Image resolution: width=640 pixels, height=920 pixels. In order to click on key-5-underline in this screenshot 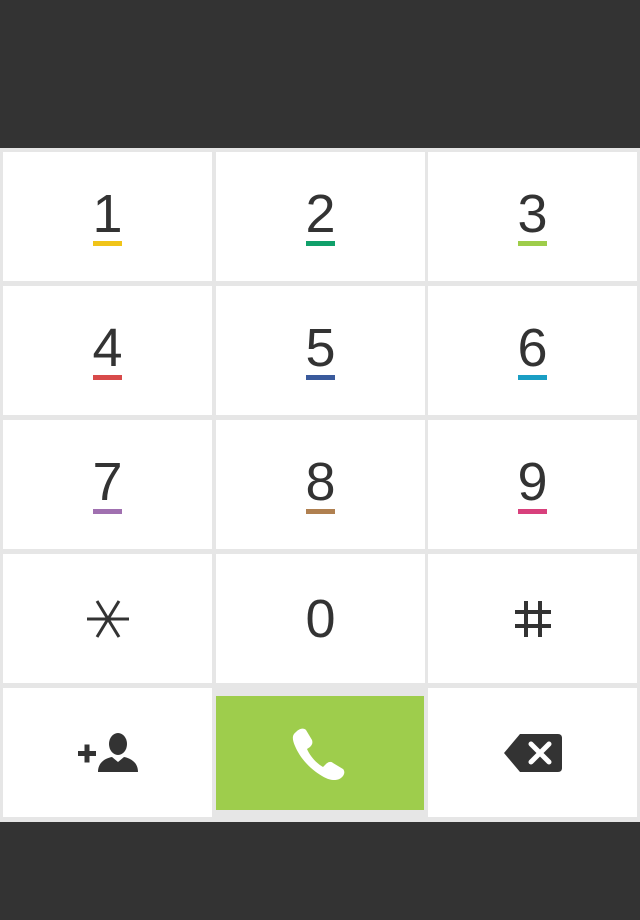, I will do `click(320, 377)`.